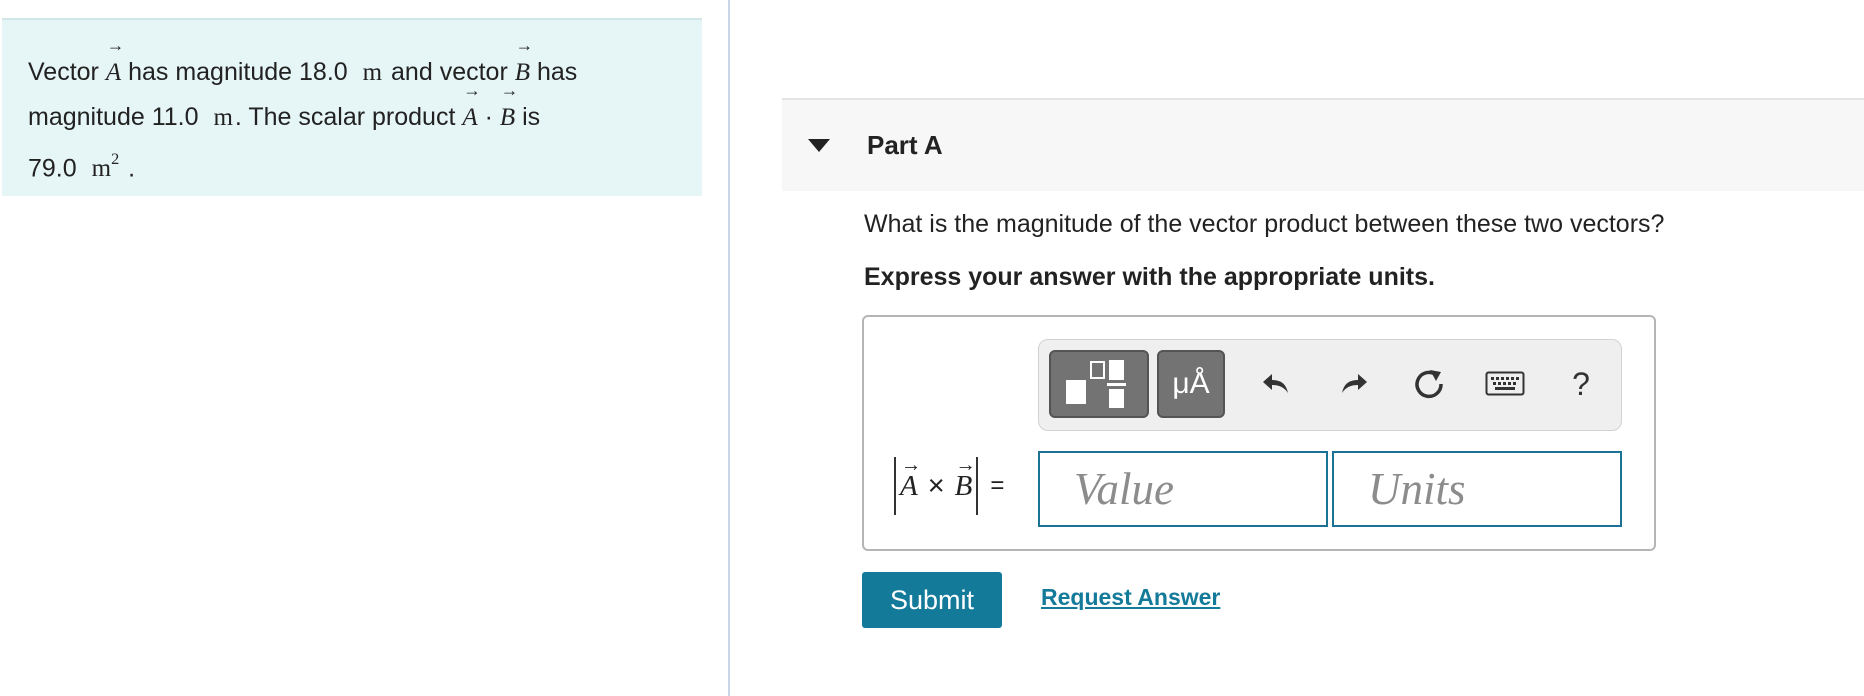 This screenshot has width=1864, height=696. What do you see at coordinates (936, 485) in the screenshot?
I see `cross-operator: ×` at bounding box center [936, 485].